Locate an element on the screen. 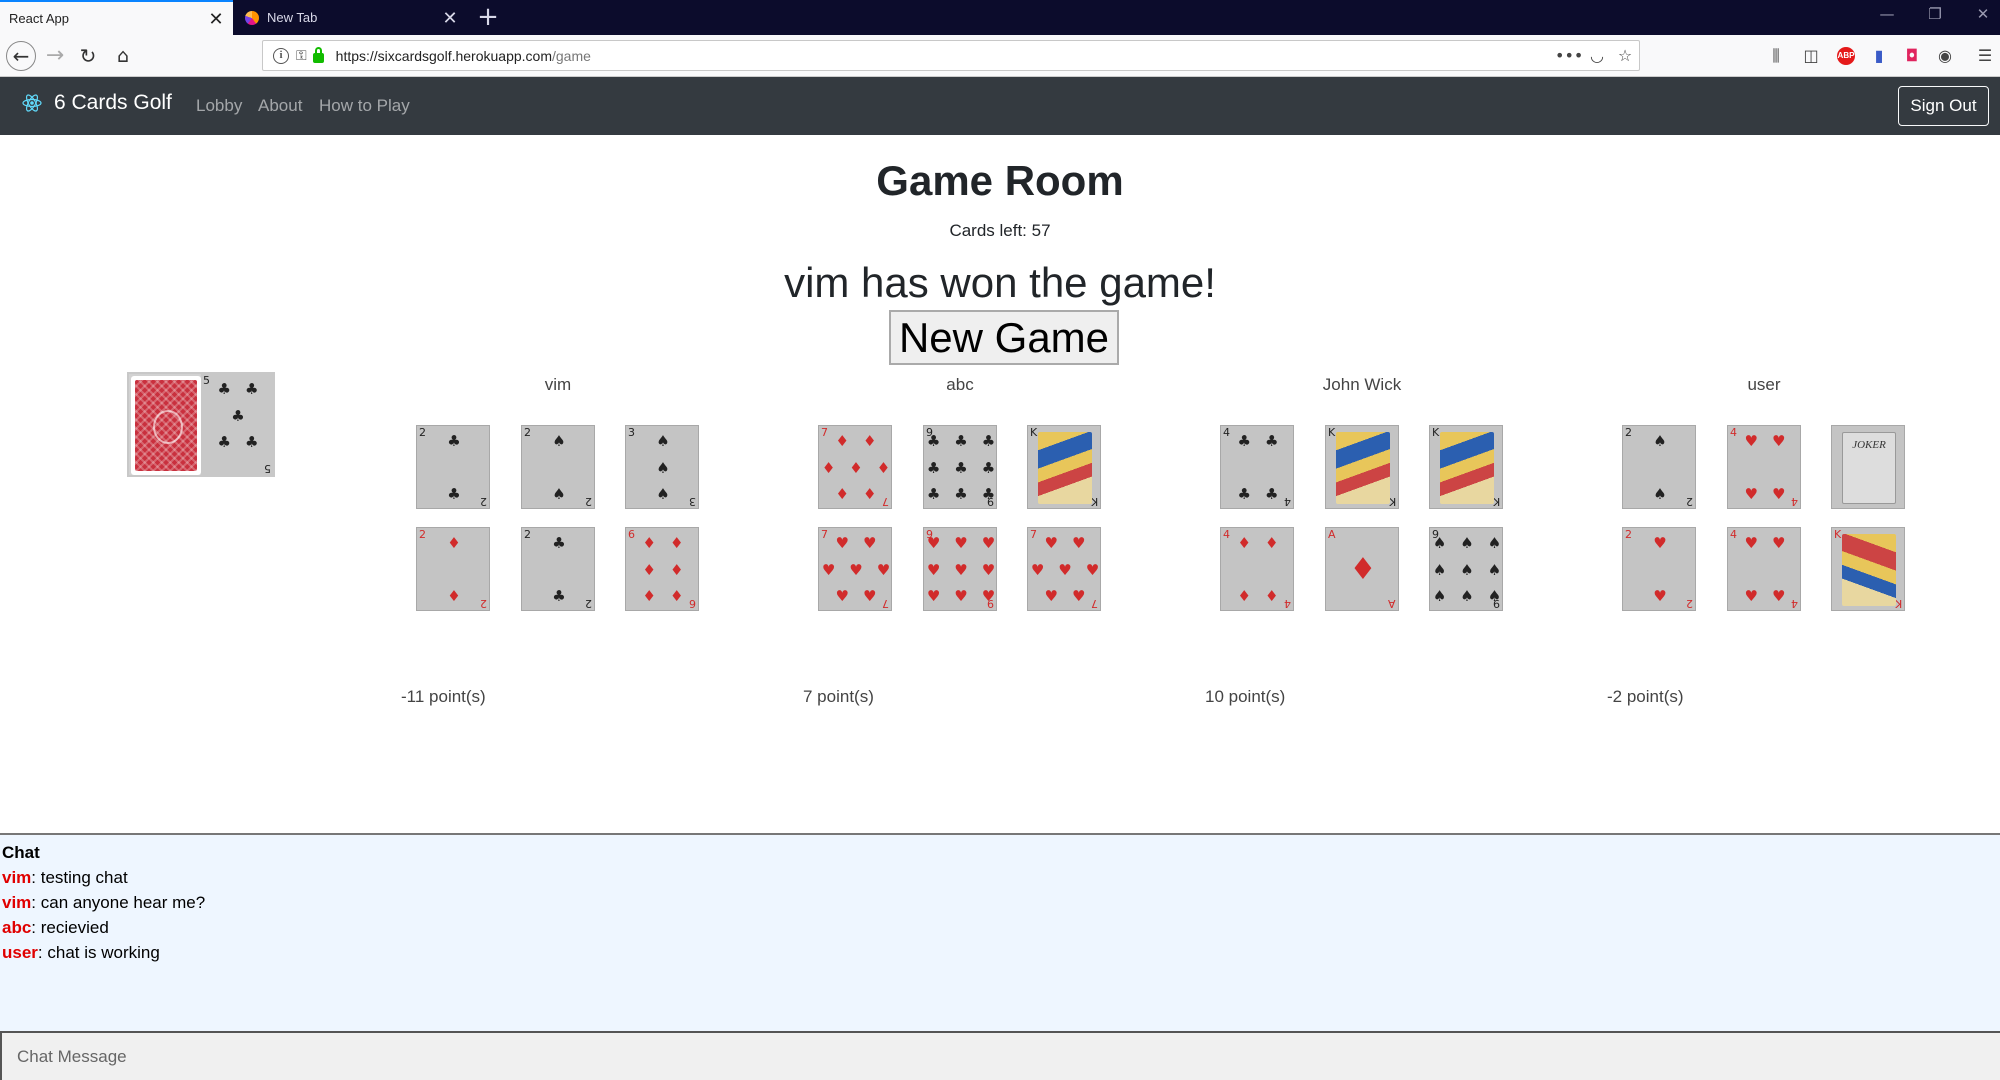 The image size is (2000, 1080). window-close-icon: ✕ is located at coordinates (1983, 14).